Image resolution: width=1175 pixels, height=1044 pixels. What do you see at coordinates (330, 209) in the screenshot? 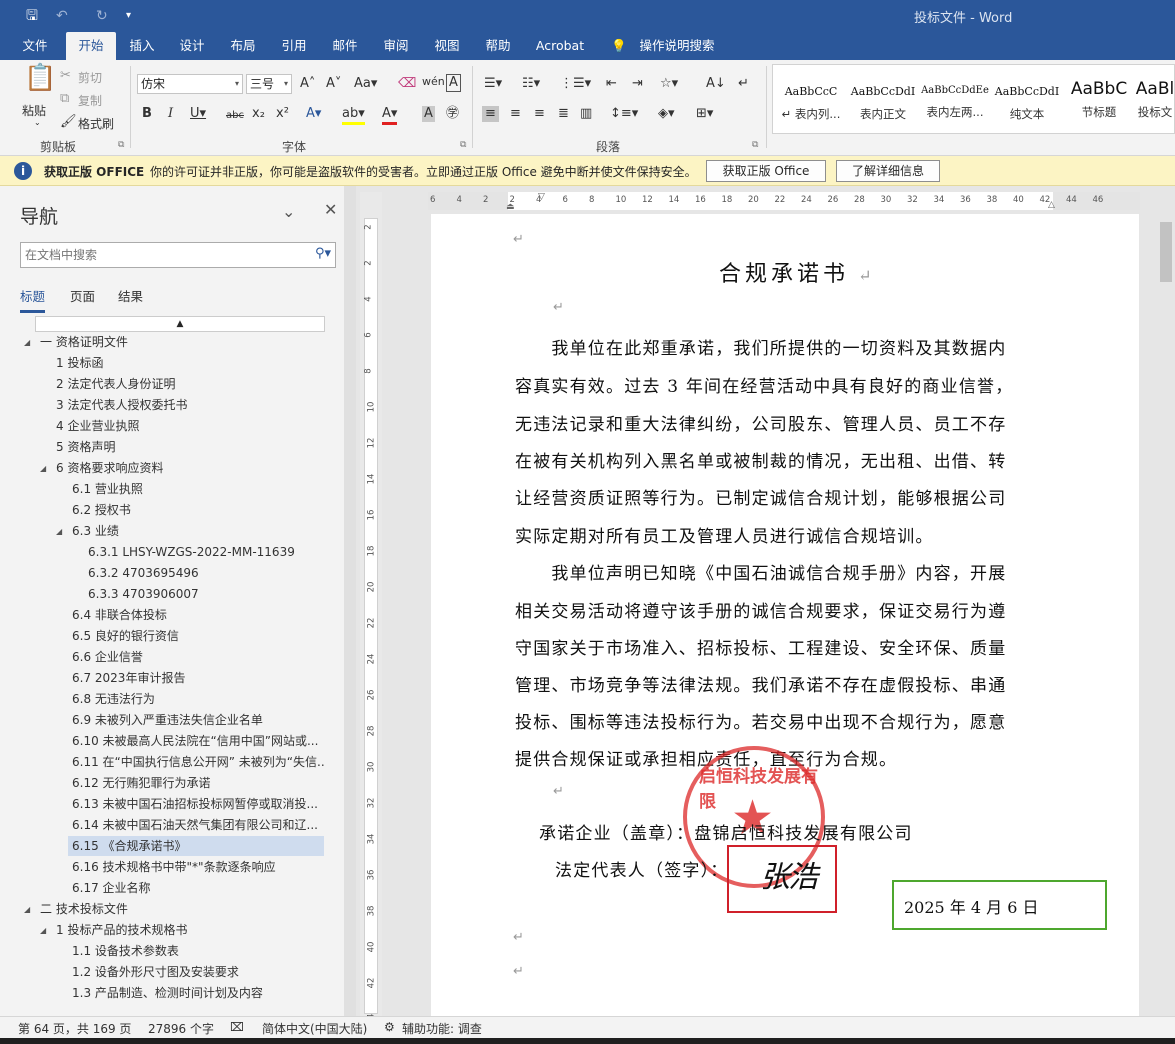
I see `close-icon: ✕` at bounding box center [330, 209].